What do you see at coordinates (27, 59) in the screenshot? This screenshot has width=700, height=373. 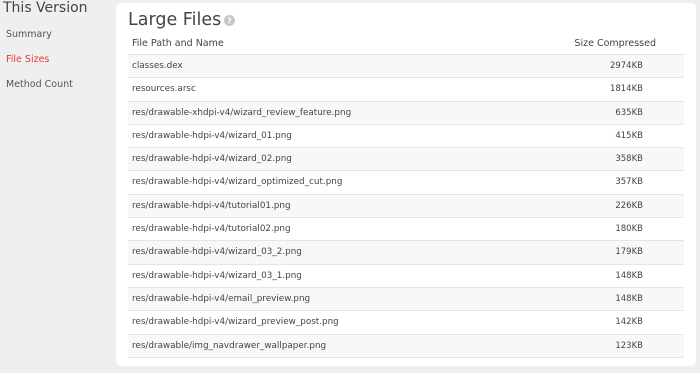 I see `sidebar-item-file-sizes: File Sizes` at bounding box center [27, 59].